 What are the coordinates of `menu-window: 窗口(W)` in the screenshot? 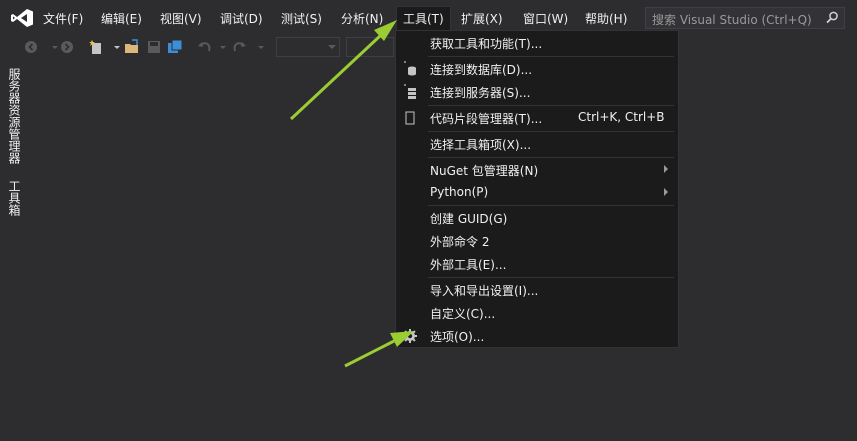 It's located at (545, 19).